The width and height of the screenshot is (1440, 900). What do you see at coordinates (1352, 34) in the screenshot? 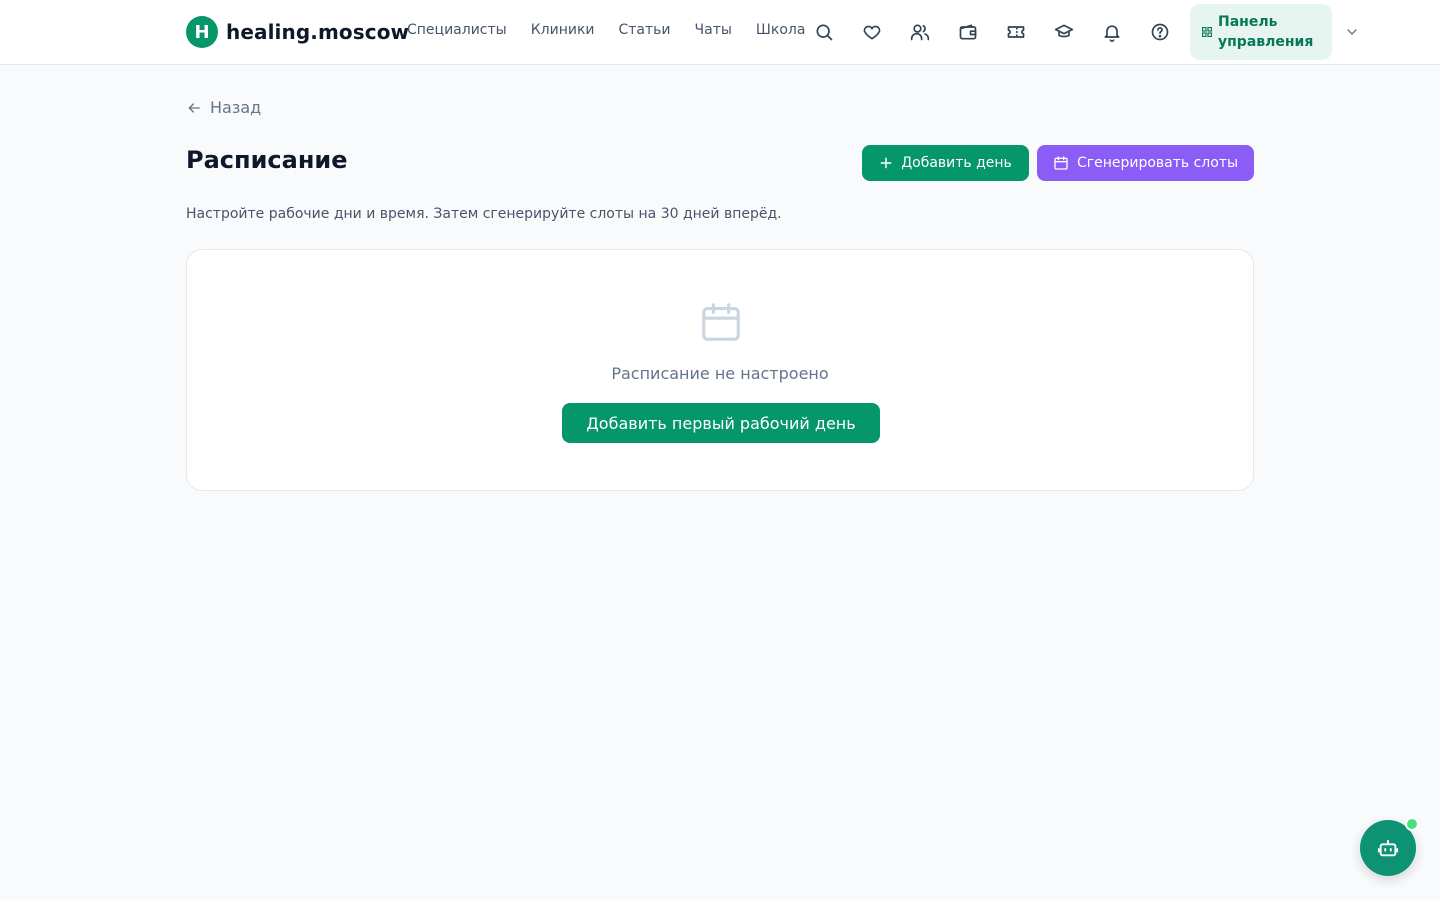
I see `chevron-down-icon` at bounding box center [1352, 34].